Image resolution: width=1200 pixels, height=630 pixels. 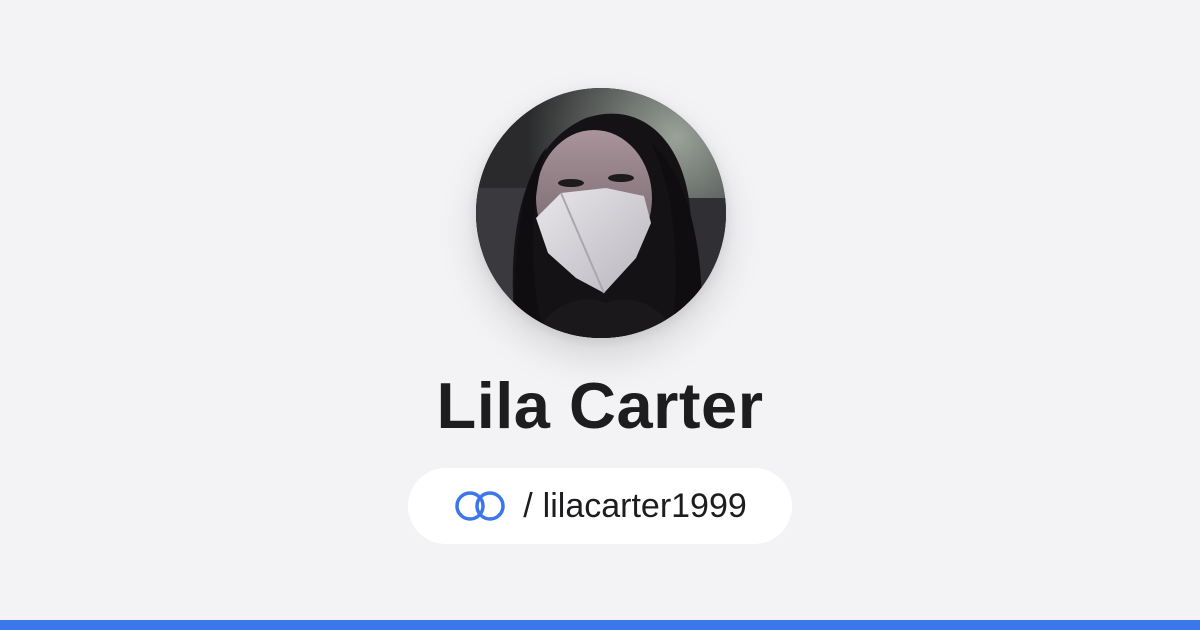 I want to click on profile-photo, so click(x=601, y=213).